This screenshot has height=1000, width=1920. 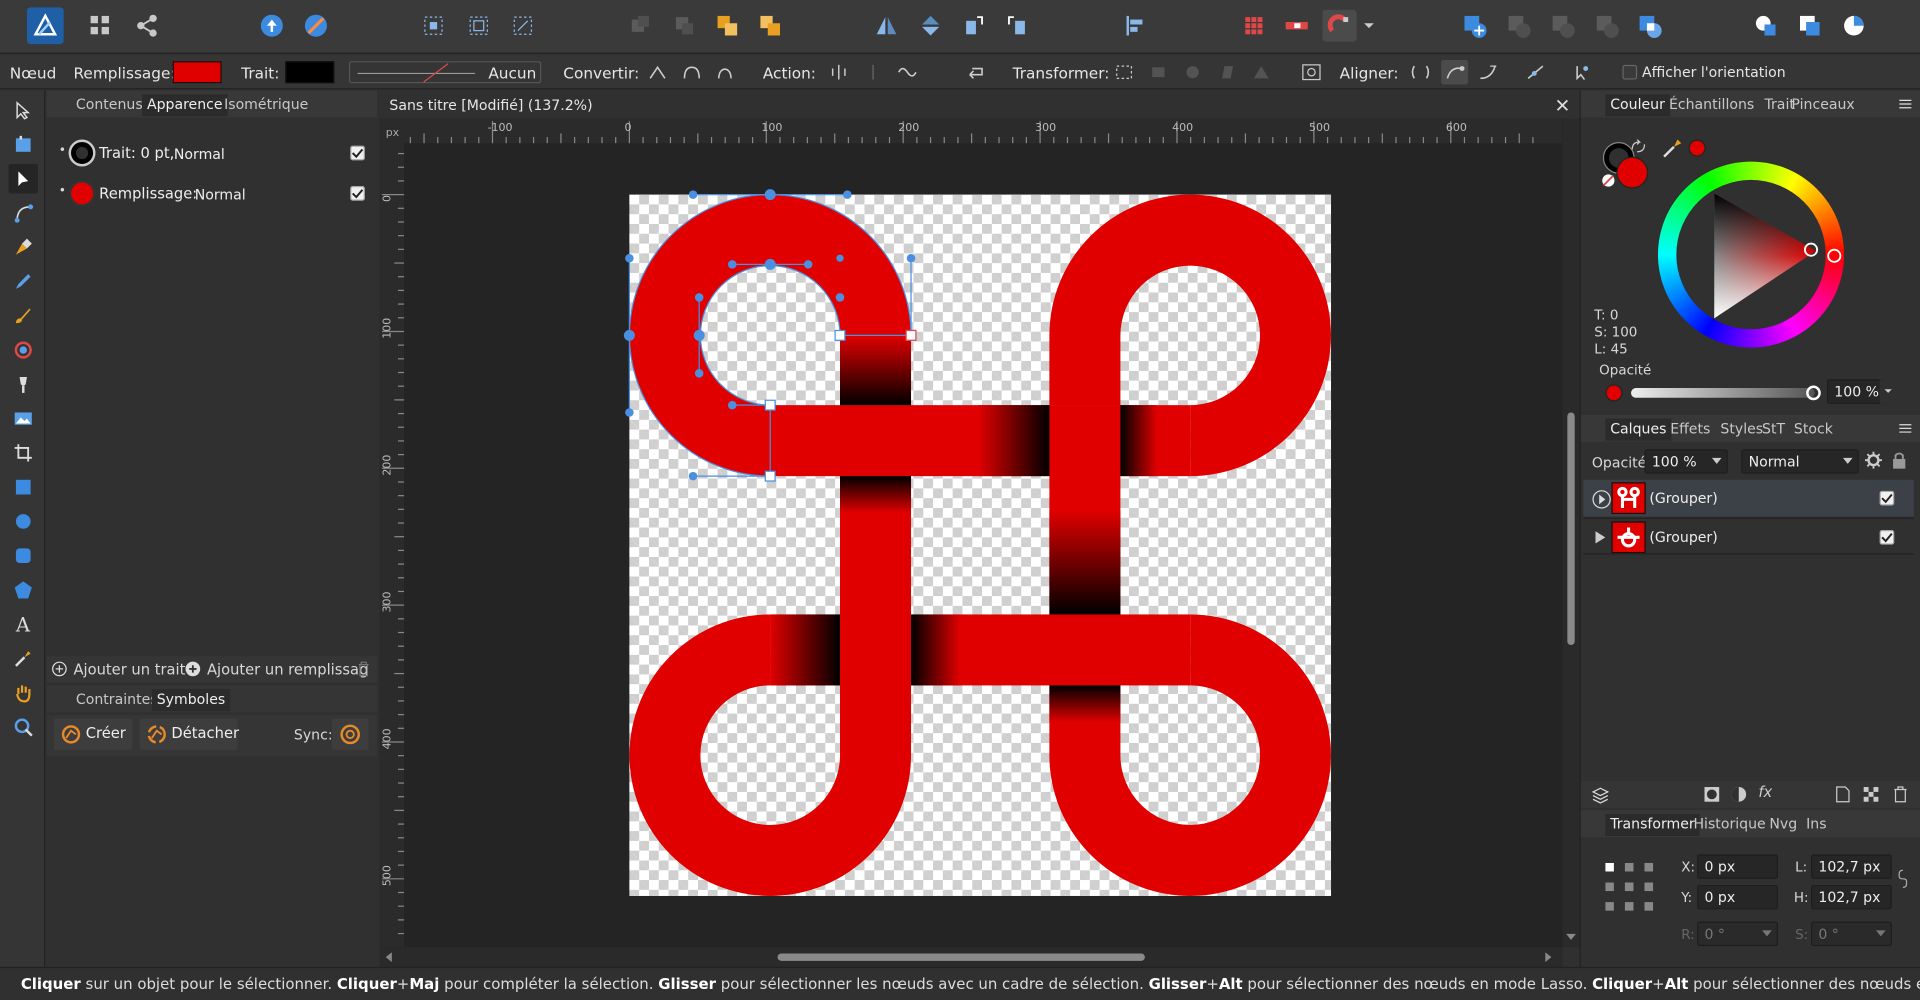 I want to click on no-sharing-icon, so click(x=316, y=26).